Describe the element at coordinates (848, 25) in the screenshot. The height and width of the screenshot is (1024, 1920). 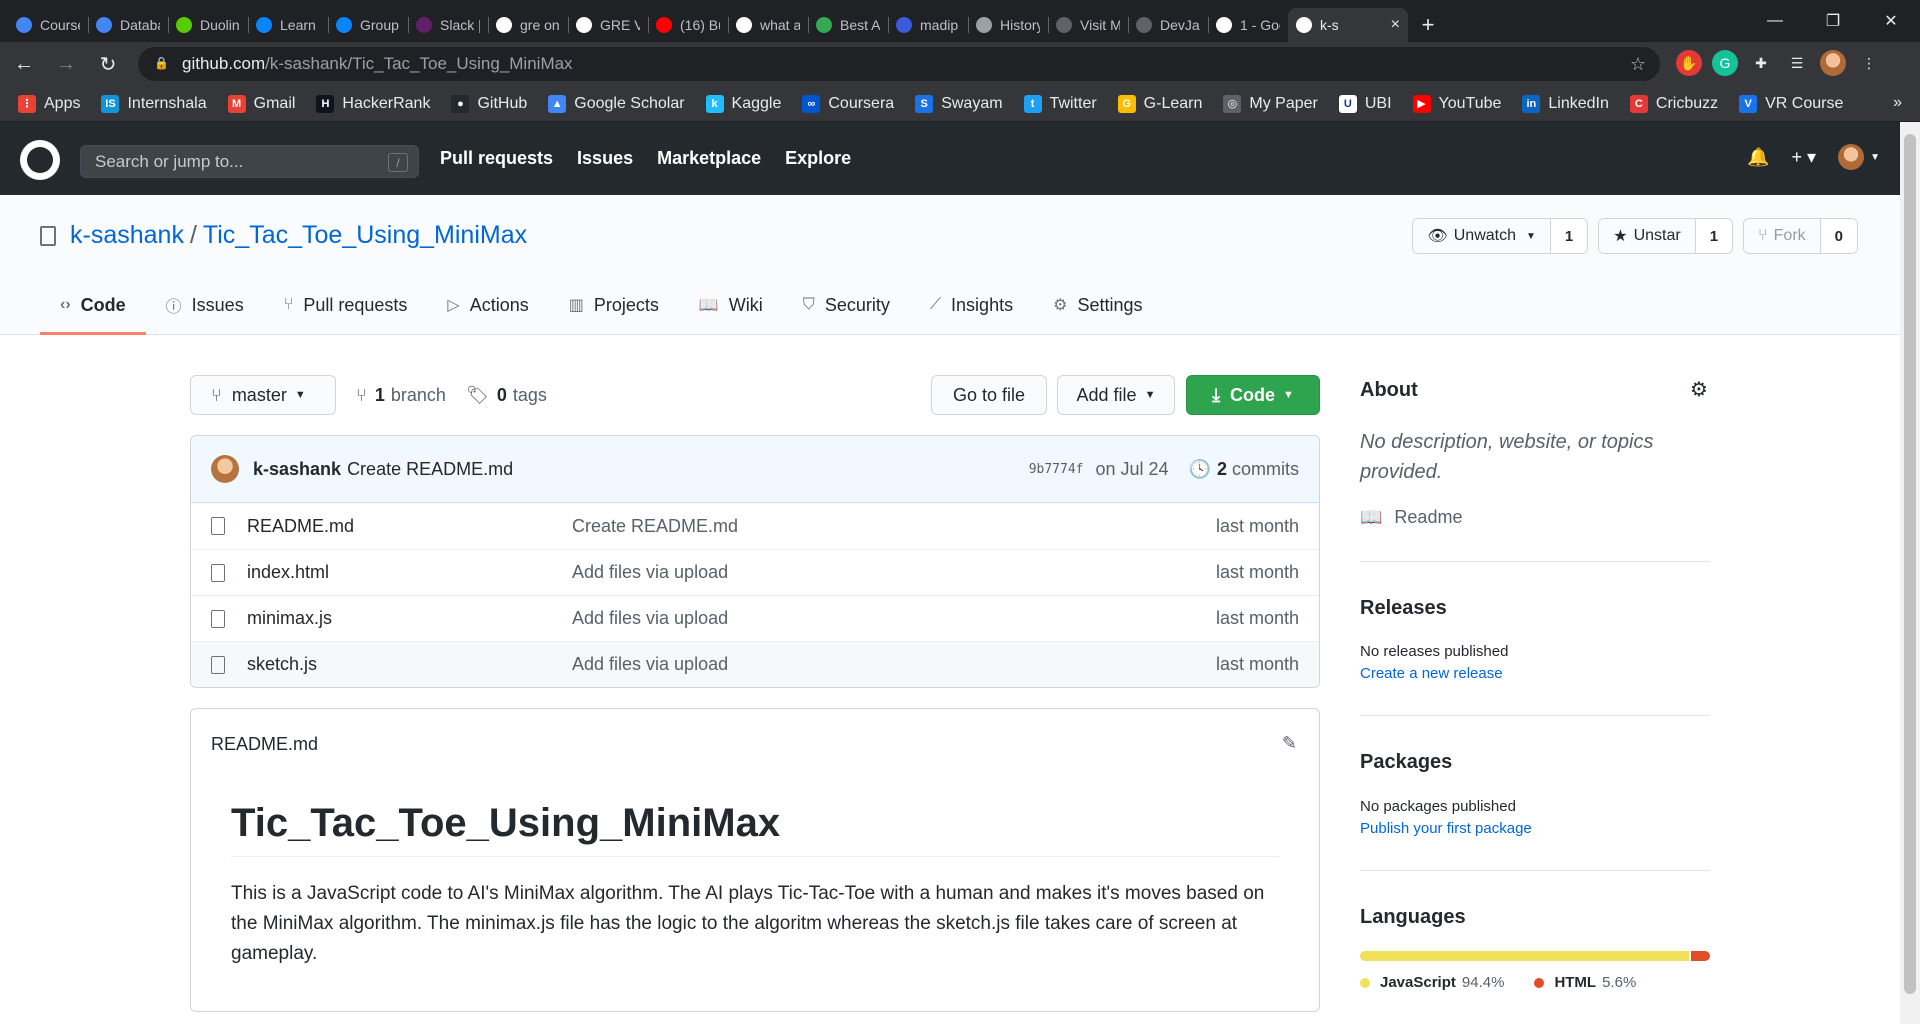
I see `browser-tab: Best Ar` at that location.